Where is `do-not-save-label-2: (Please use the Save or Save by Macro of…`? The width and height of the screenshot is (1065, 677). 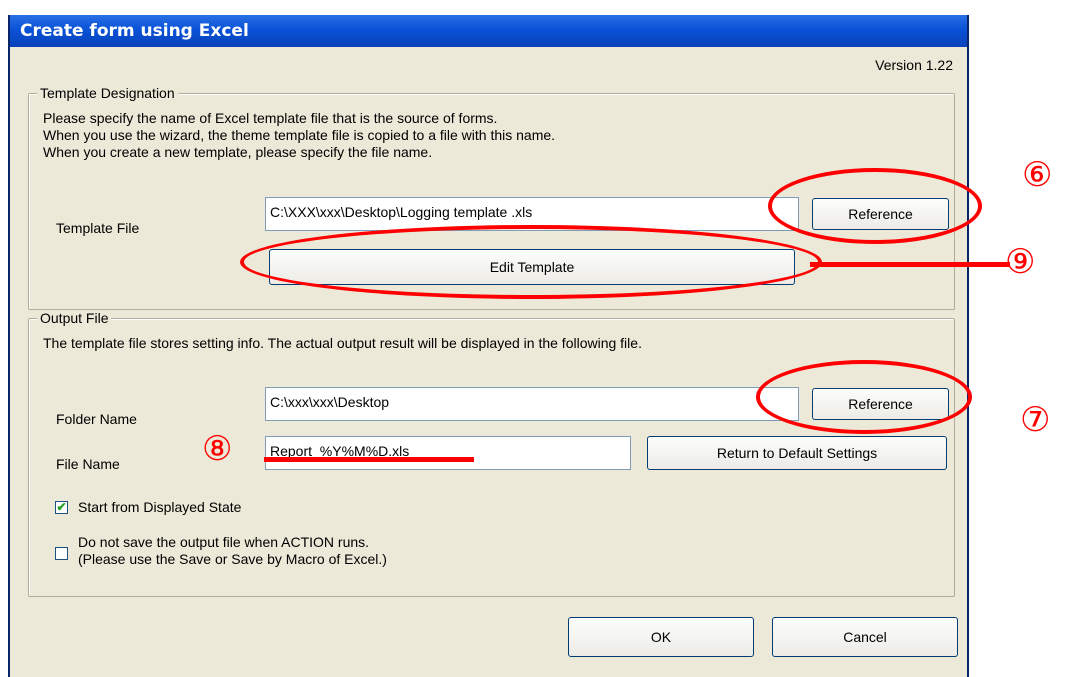 do-not-save-label-2: (Please use the Save or Save by Macro of… is located at coordinates (232, 559).